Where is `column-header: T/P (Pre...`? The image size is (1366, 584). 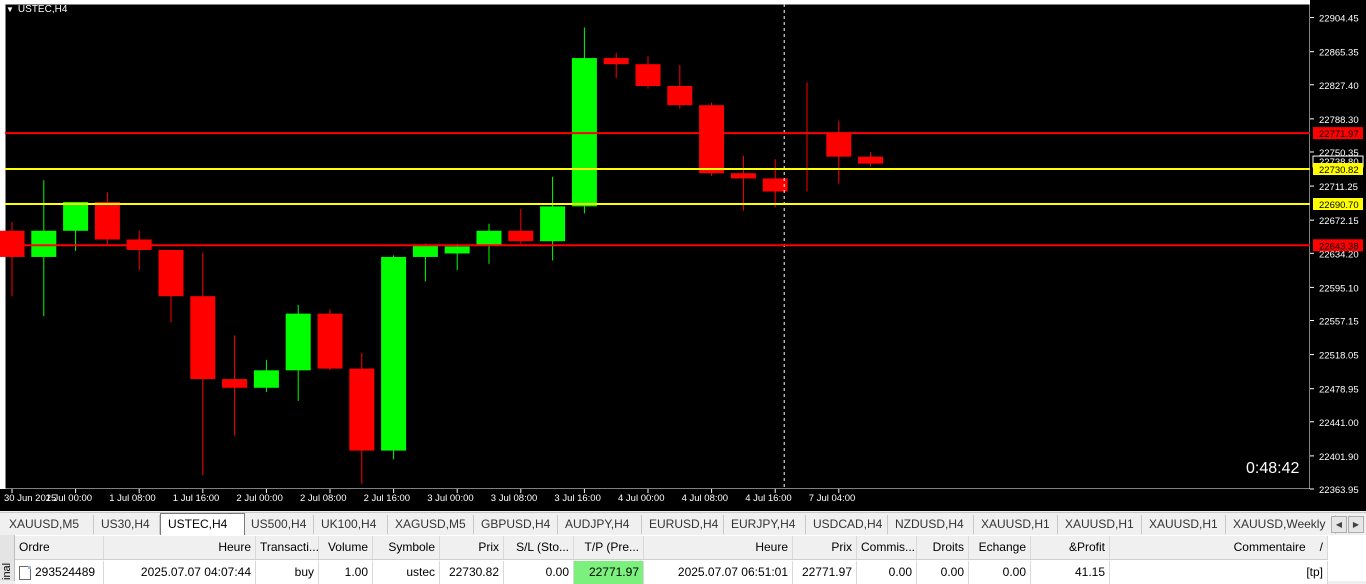
column-header: T/P (Pre... is located at coordinates (609, 547).